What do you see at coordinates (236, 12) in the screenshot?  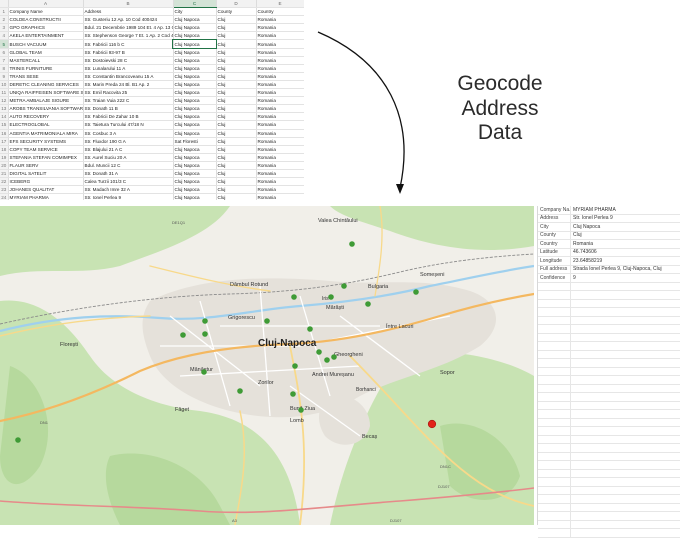 I see `column-header-cell: County` at bounding box center [236, 12].